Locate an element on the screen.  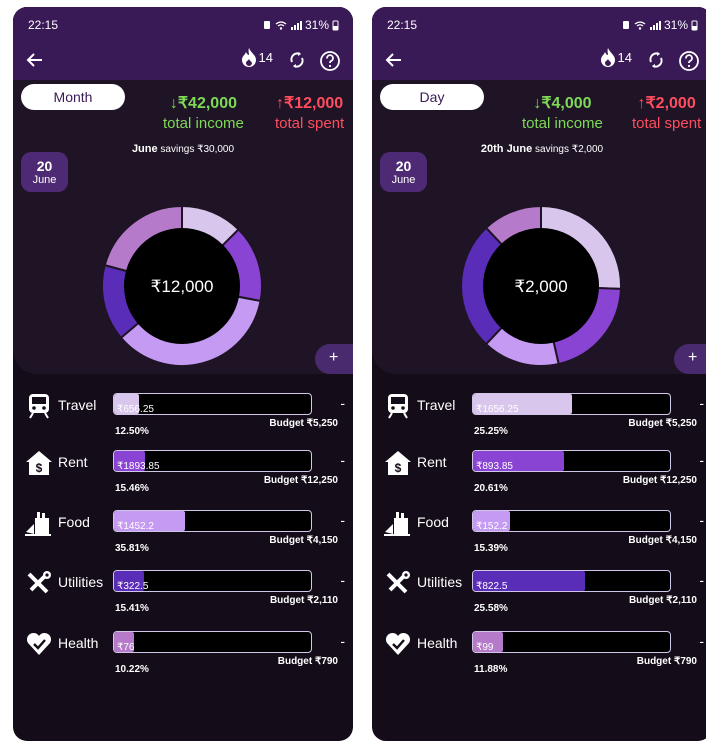
income-amount: ₹4,000 is located at coordinates (566, 103).